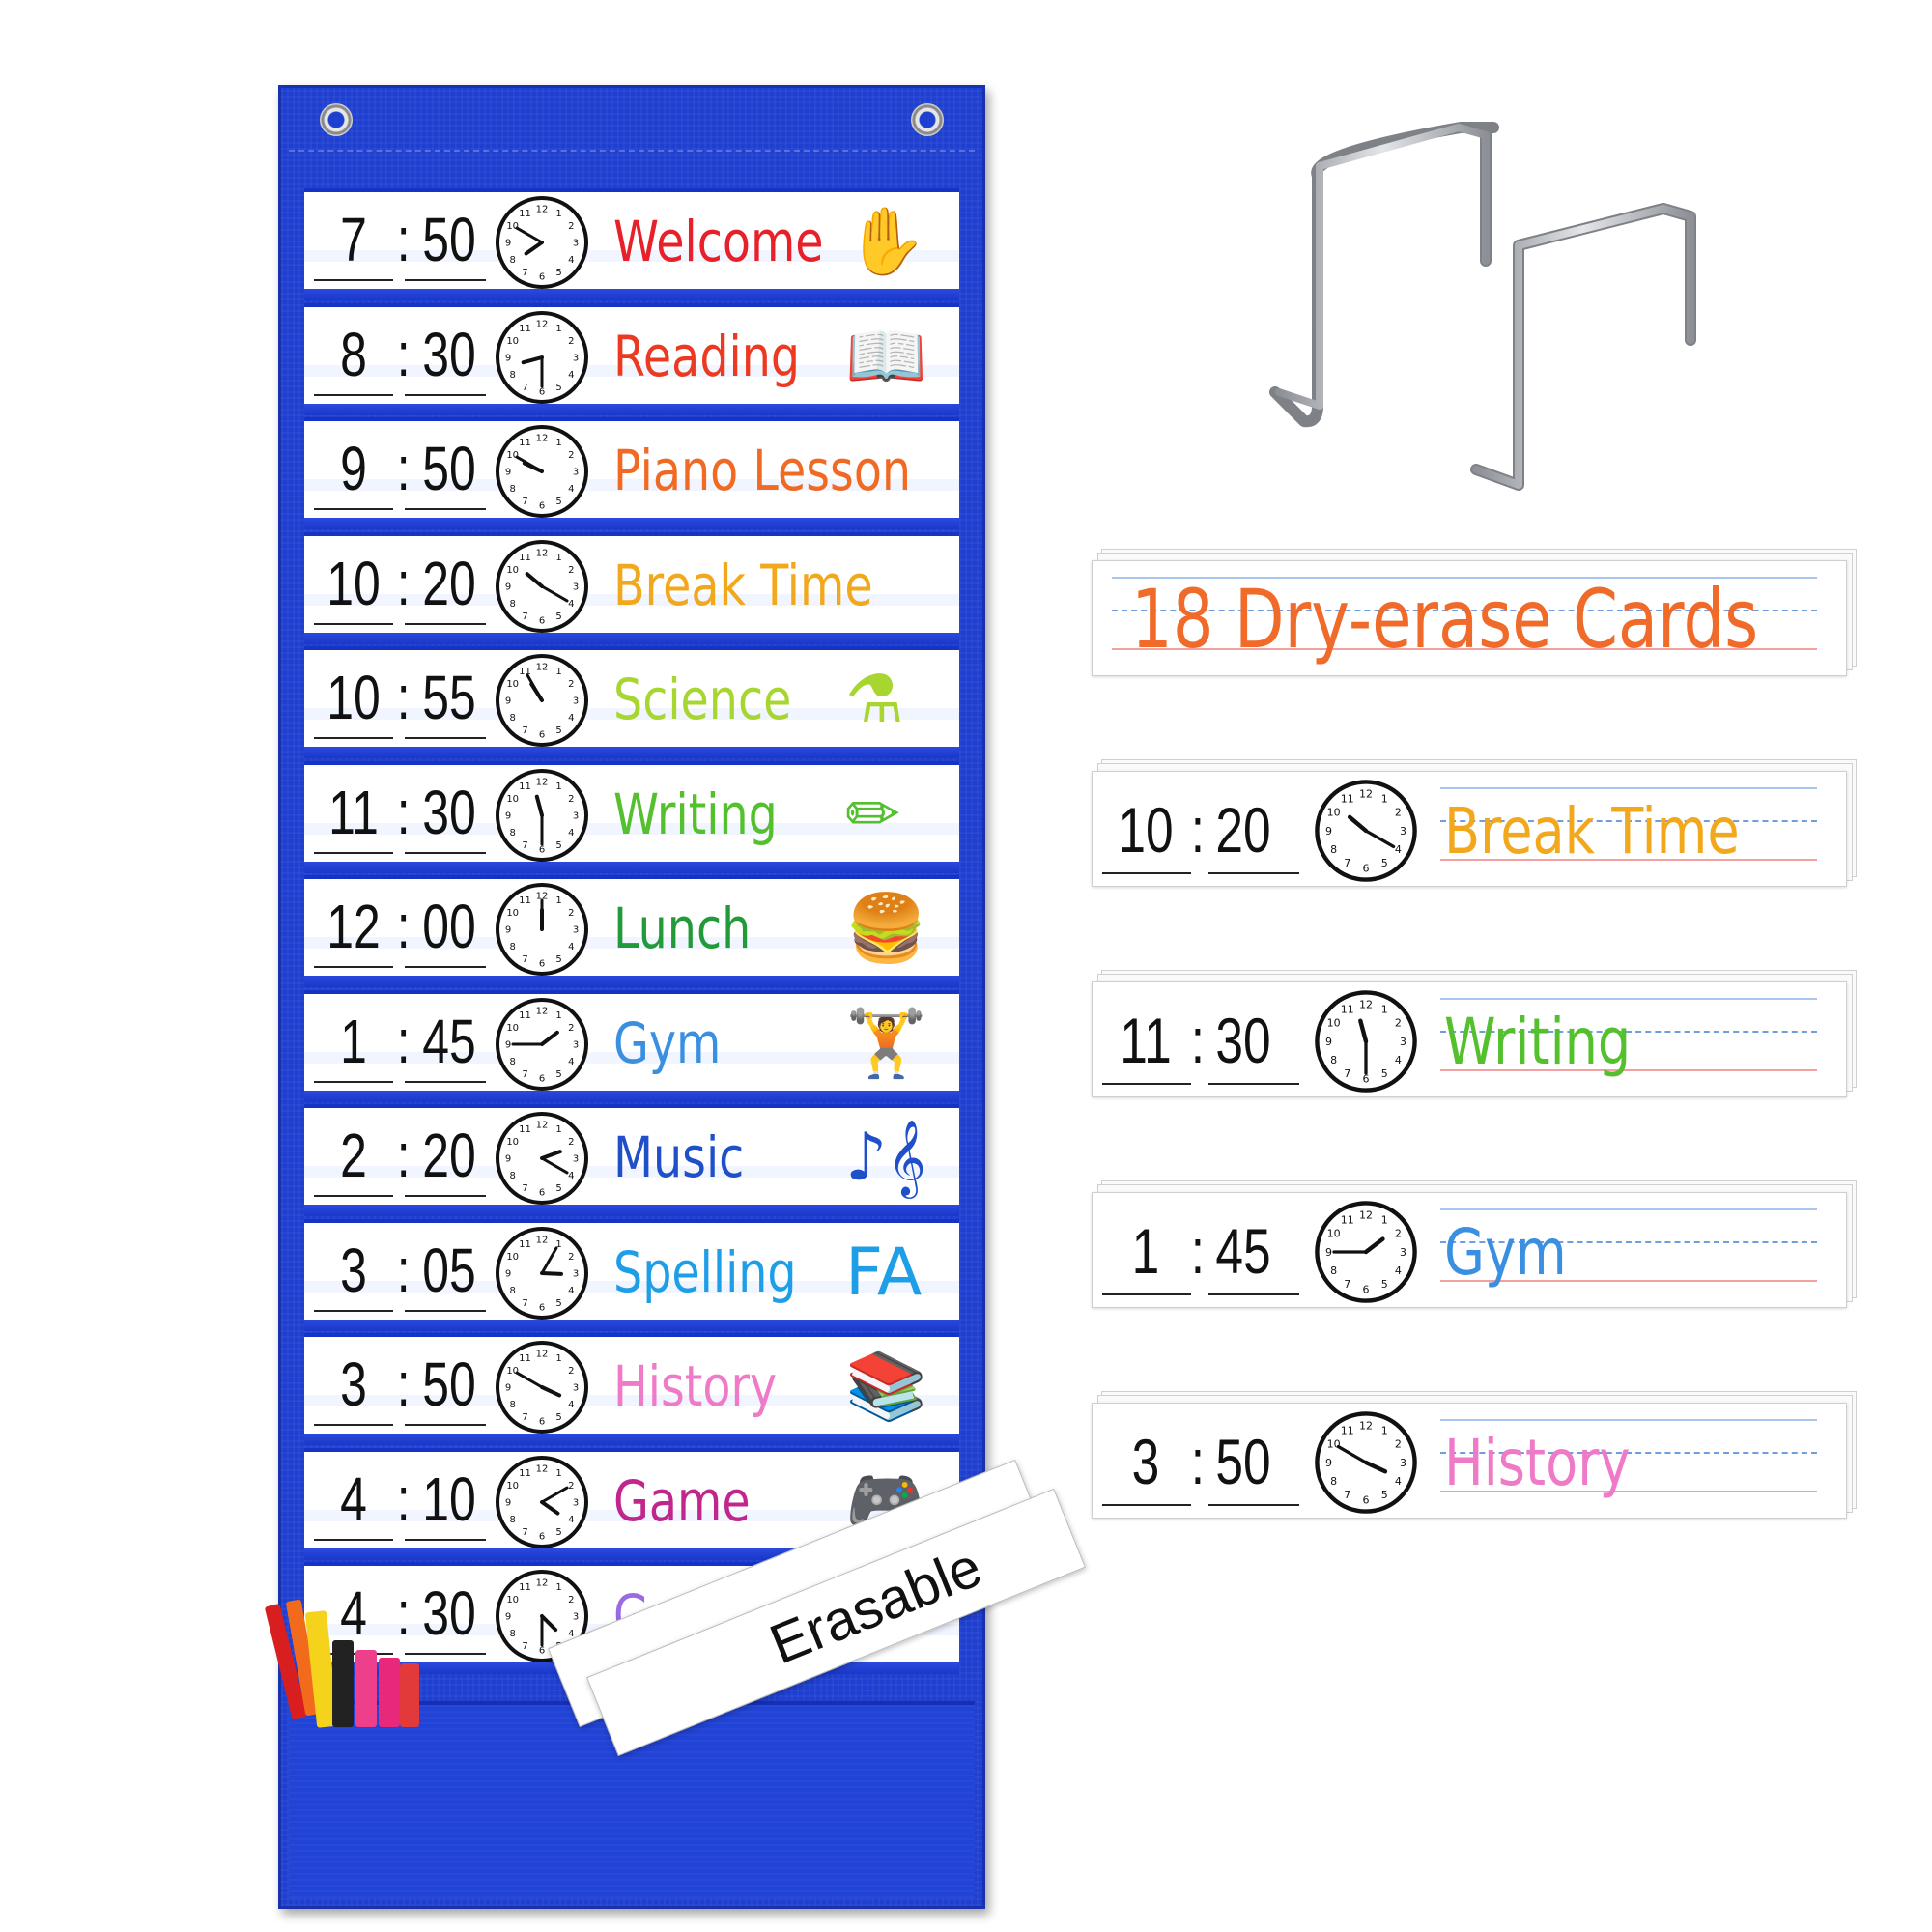 The width and height of the screenshot is (1932, 1932). What do you see at coordinates (353, 1498) in the screenshot?
I see `hour-value: 4` at bounding box center [353, 1498].